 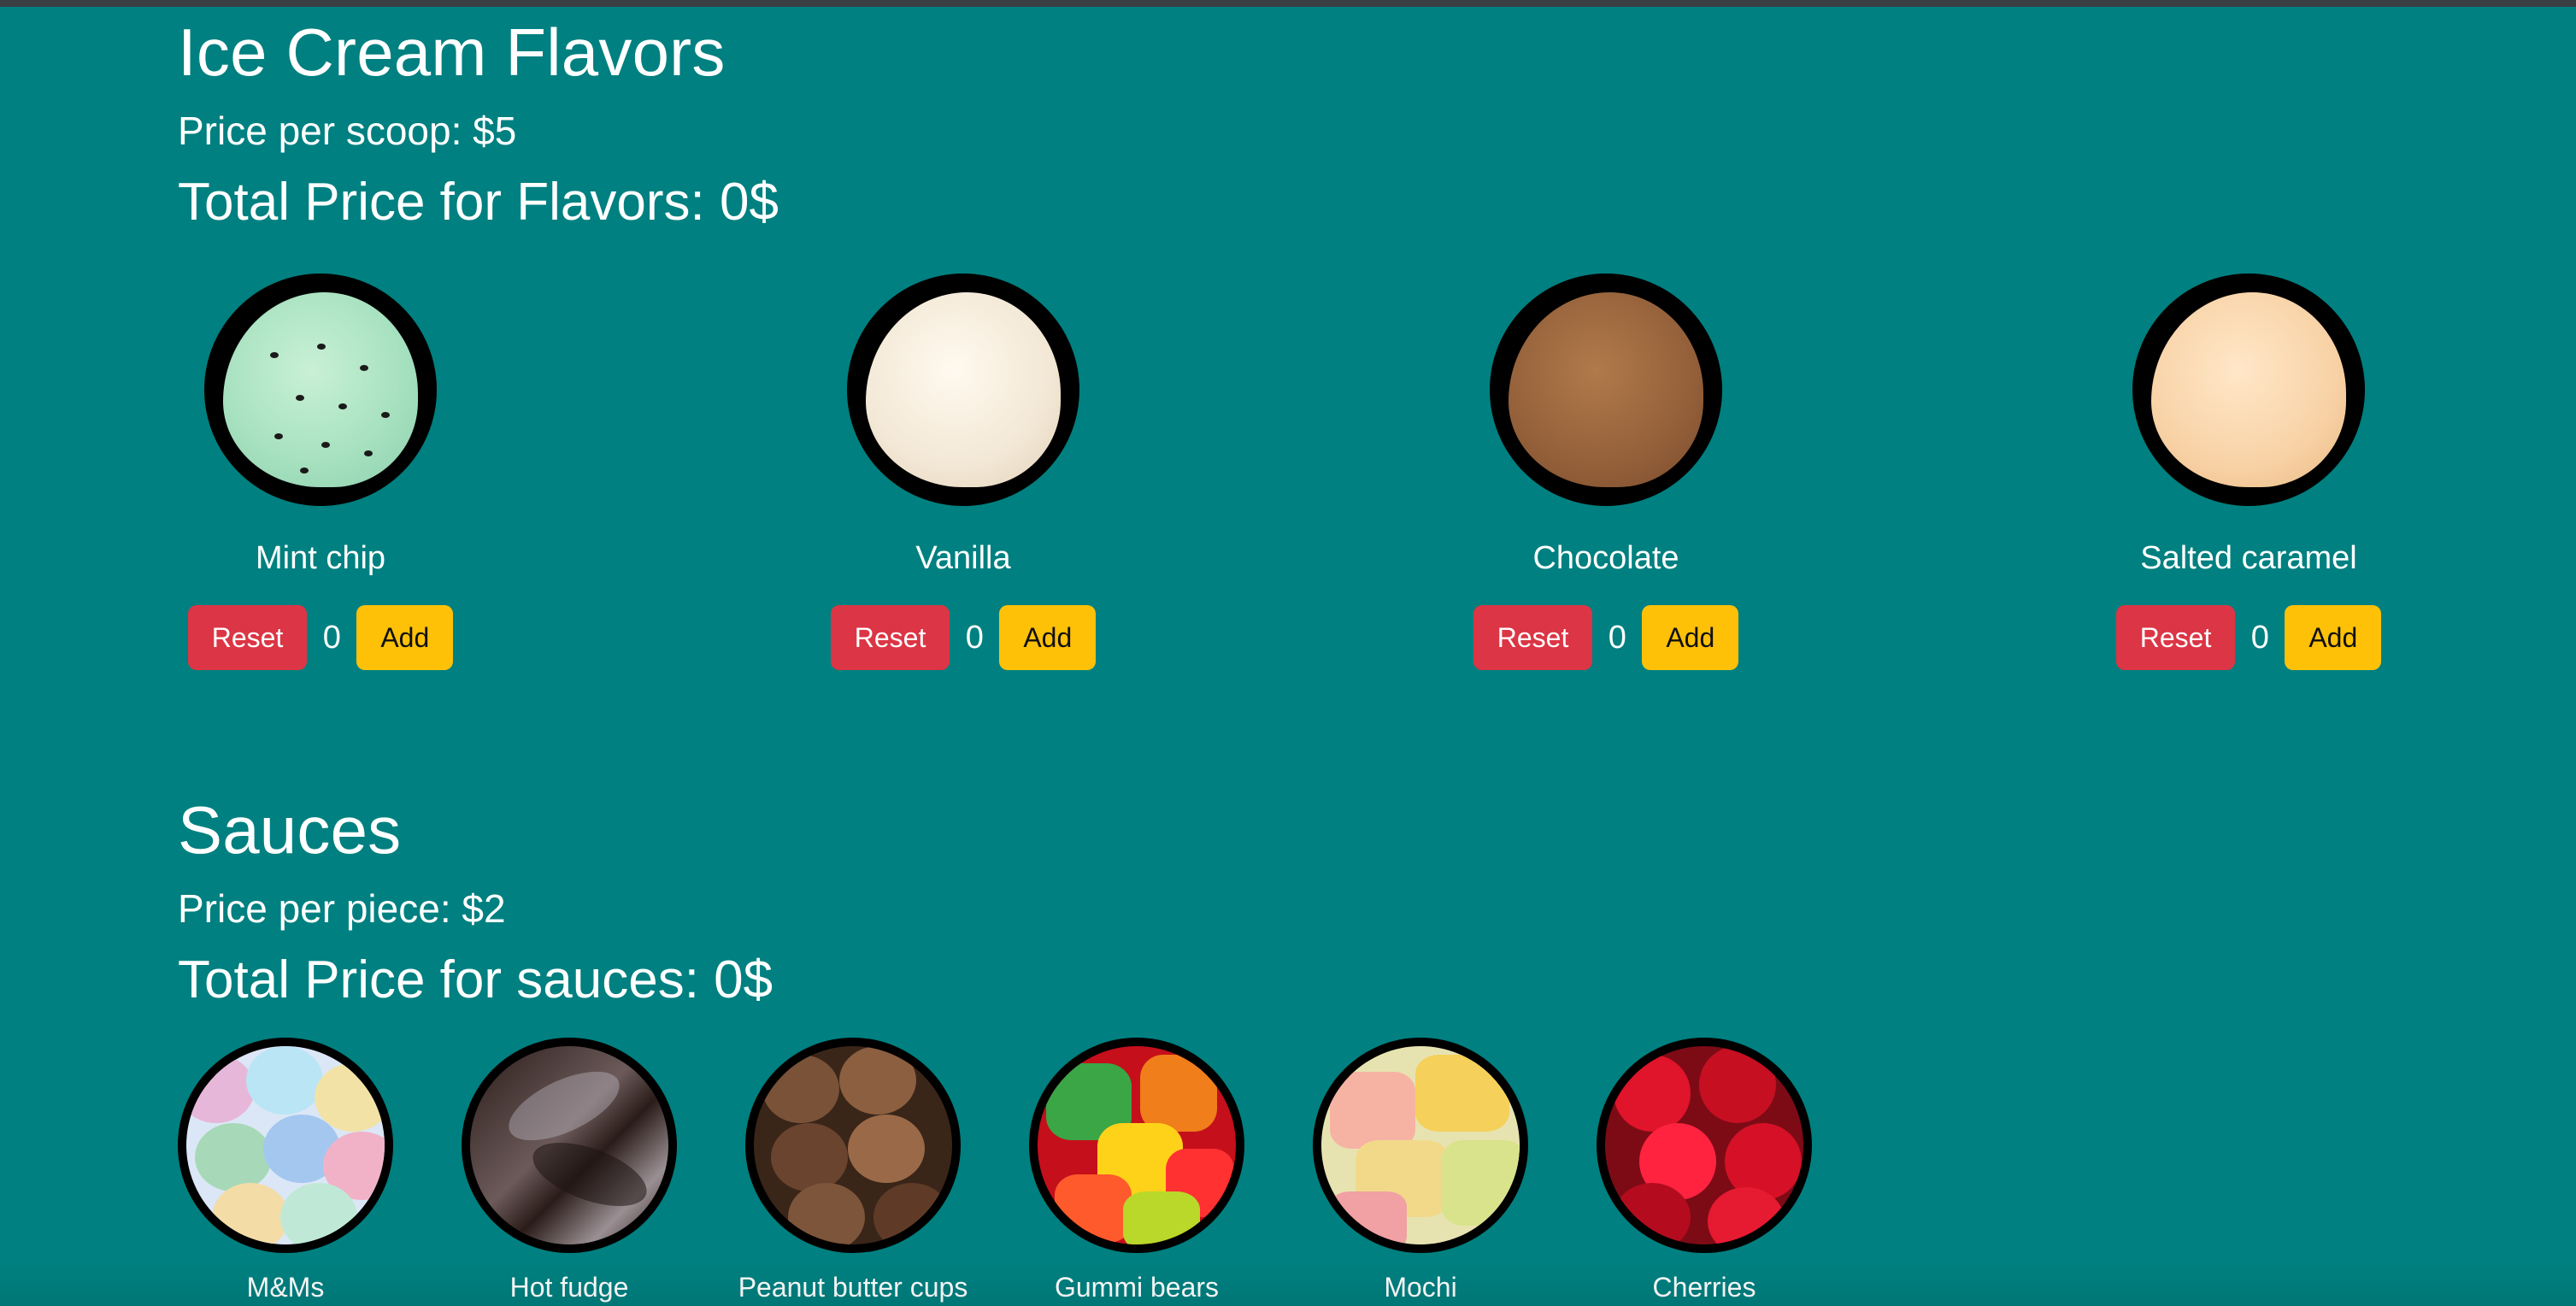 I want to click on sauces-price-text: Price per piece: $2, so click(x=342, y=908).